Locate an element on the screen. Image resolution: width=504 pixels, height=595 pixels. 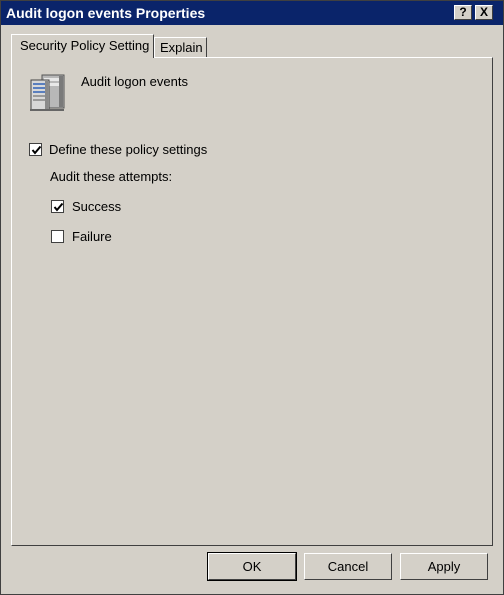
apply-button: Apply is located at coordinates (444, 566).